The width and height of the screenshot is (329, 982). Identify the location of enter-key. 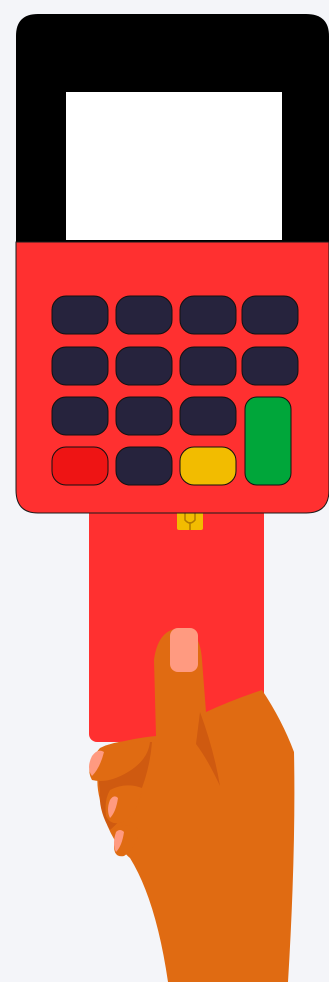
(268, 441).